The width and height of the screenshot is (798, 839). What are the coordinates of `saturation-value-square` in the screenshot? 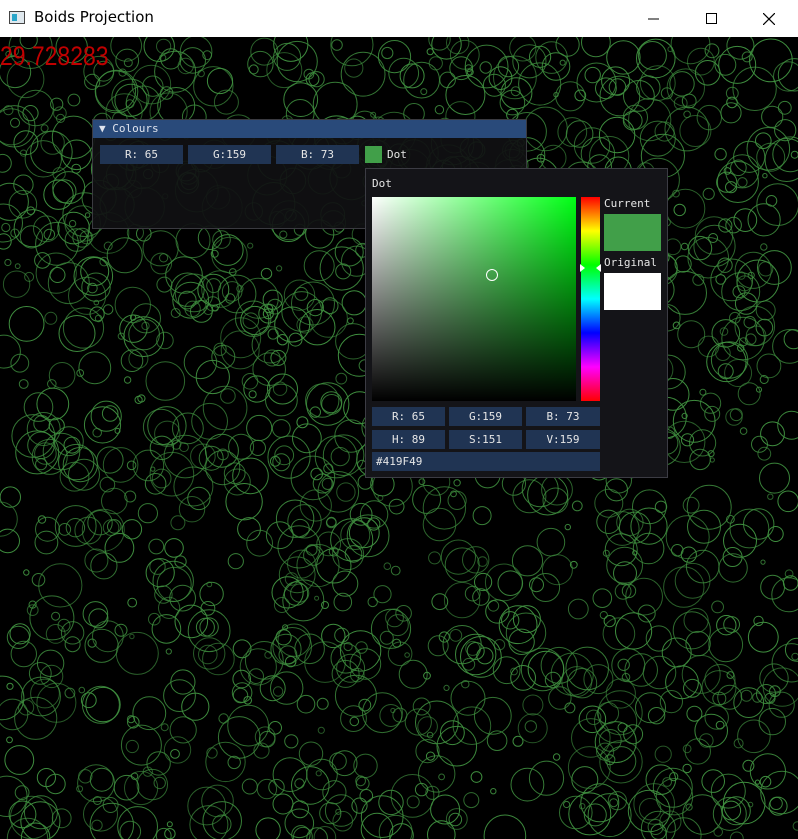 It's located at (474, 299).